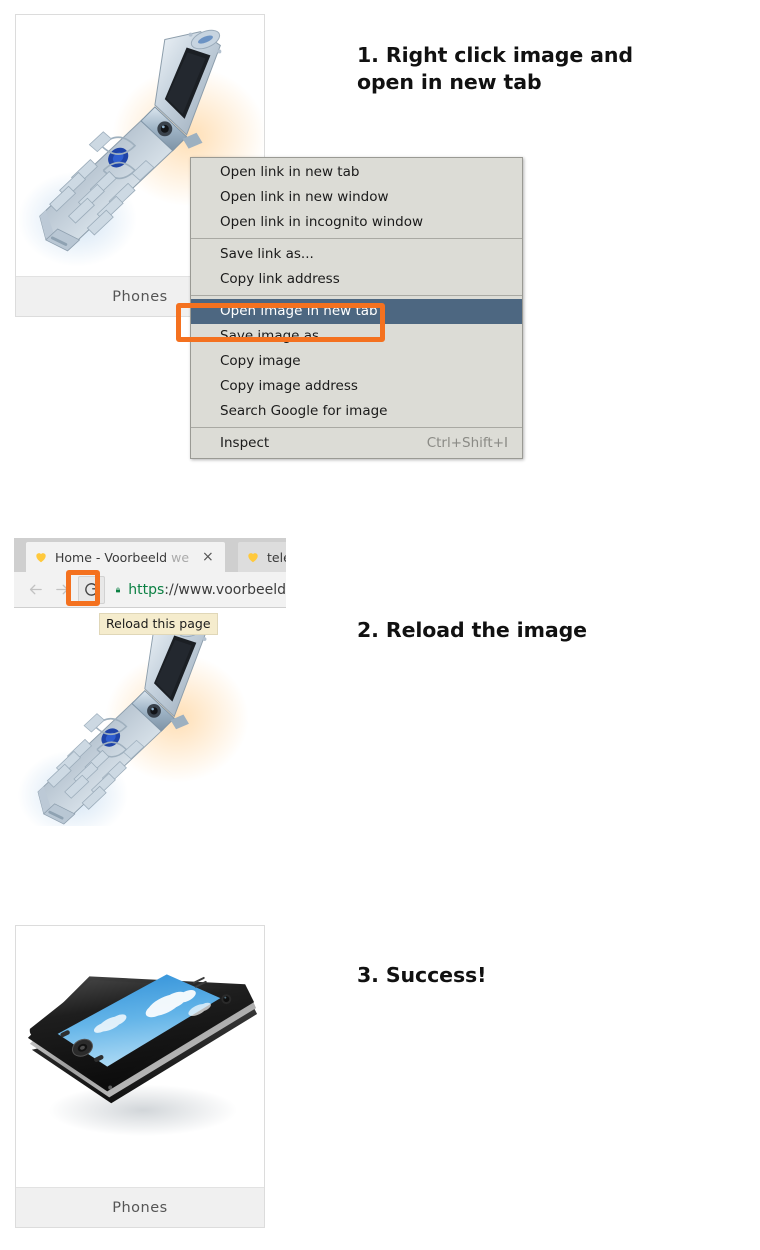  I want to click on context-menu-item: Search Google for image, so click(356, 411).